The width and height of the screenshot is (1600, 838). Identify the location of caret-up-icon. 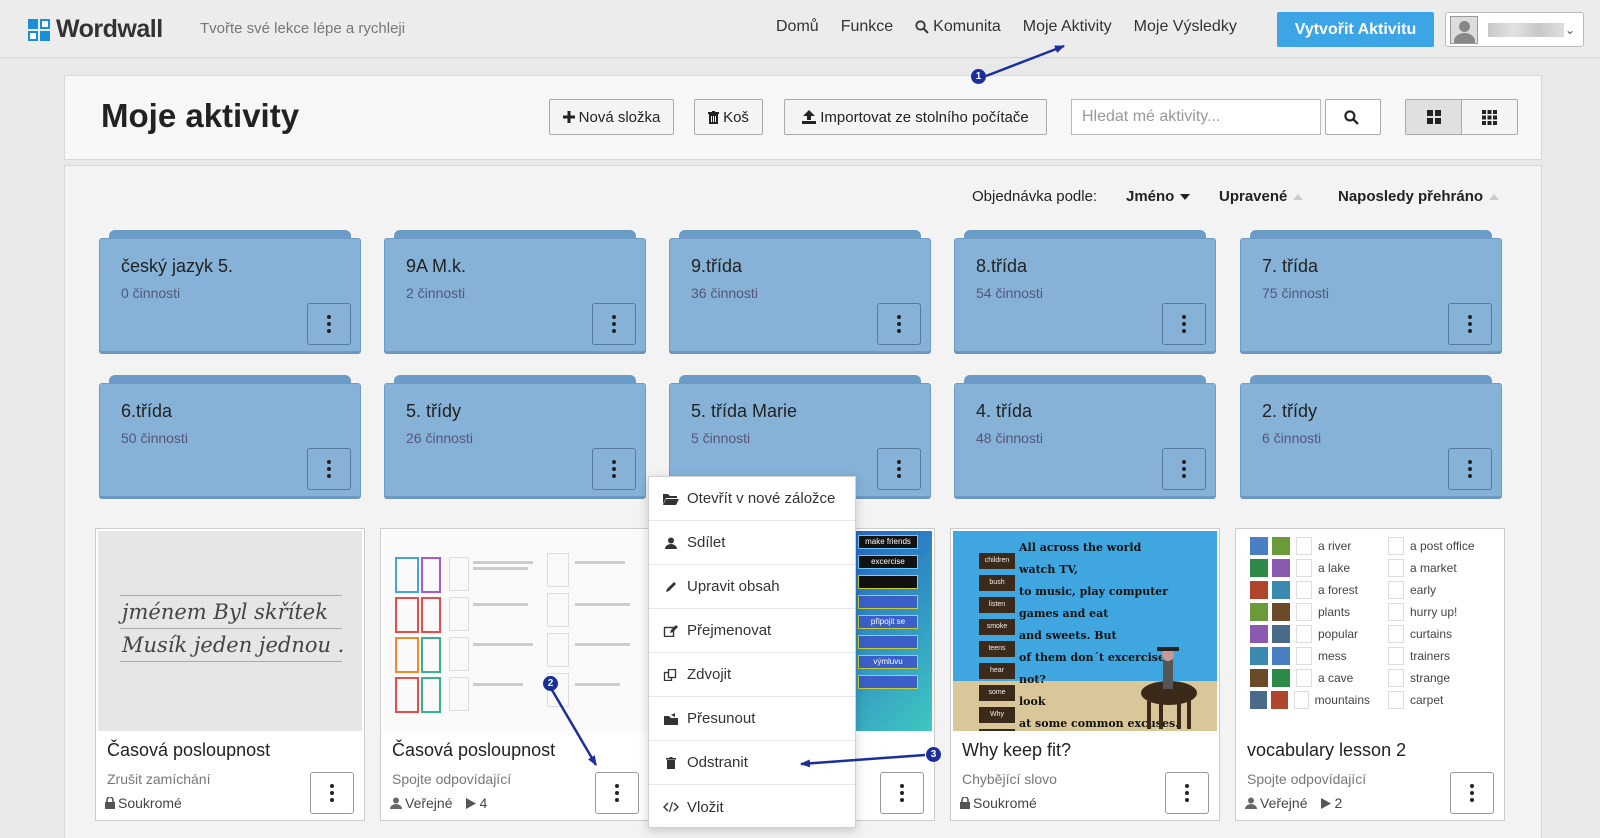
(1298, 196).